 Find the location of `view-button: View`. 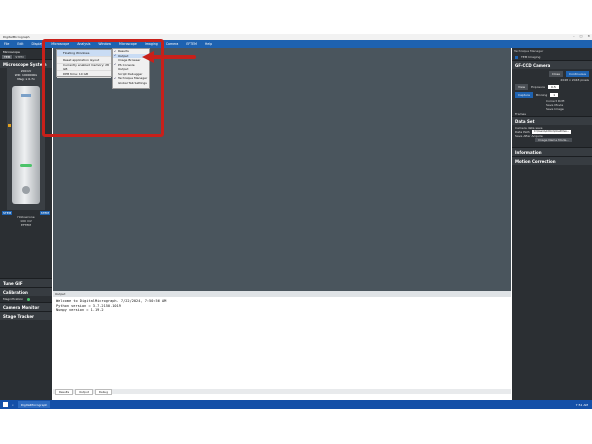

view-button: View is located at coordinates (522, 87).